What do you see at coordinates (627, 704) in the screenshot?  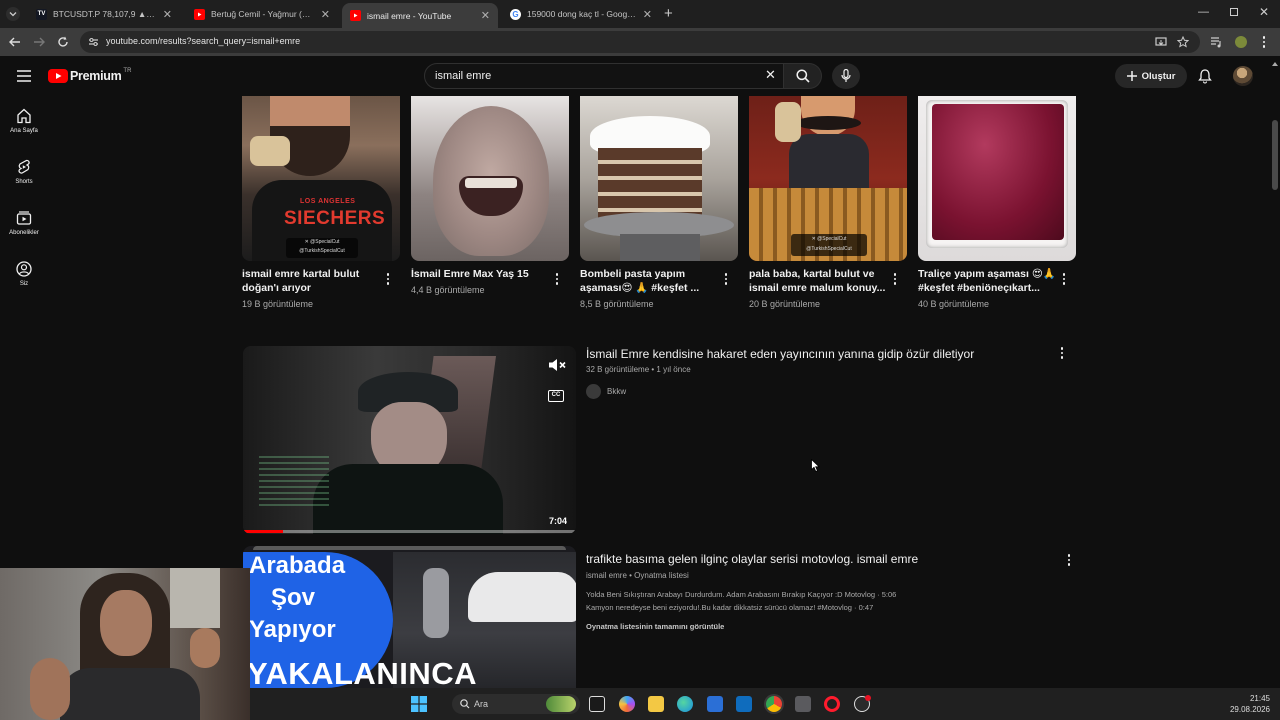 I see `copilot-icon` at bounding box center [627, 704].